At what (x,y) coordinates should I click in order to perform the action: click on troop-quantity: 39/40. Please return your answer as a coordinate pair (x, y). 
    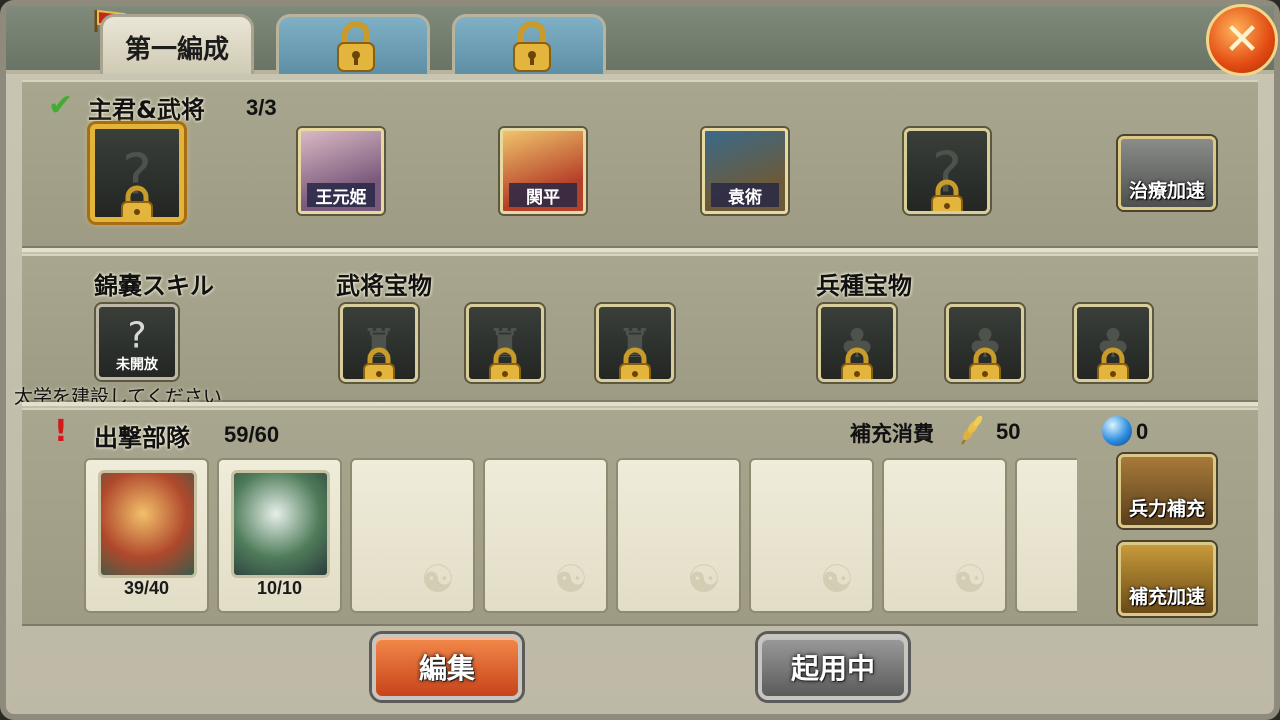
    Looking at the image, I should click on (146, 588).